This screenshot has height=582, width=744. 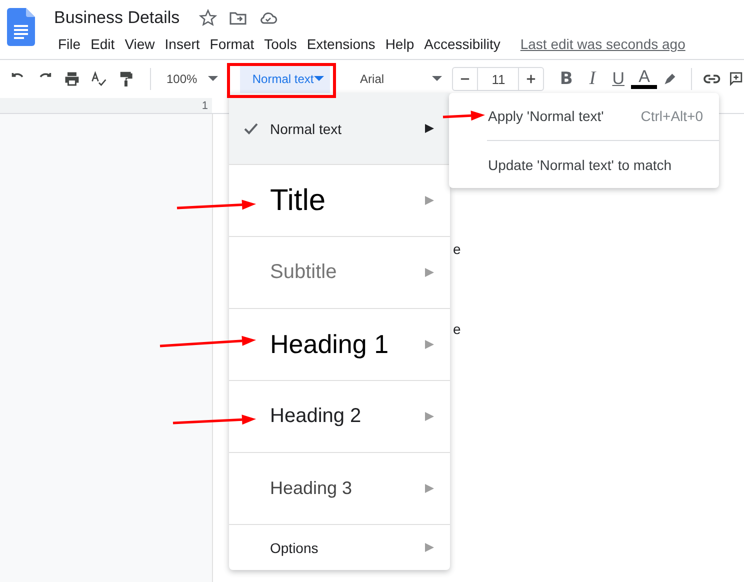 I want to click on submenu-item: Apply 'Normal text' Ctrl+Alt+0, so click(x=584, y=116).